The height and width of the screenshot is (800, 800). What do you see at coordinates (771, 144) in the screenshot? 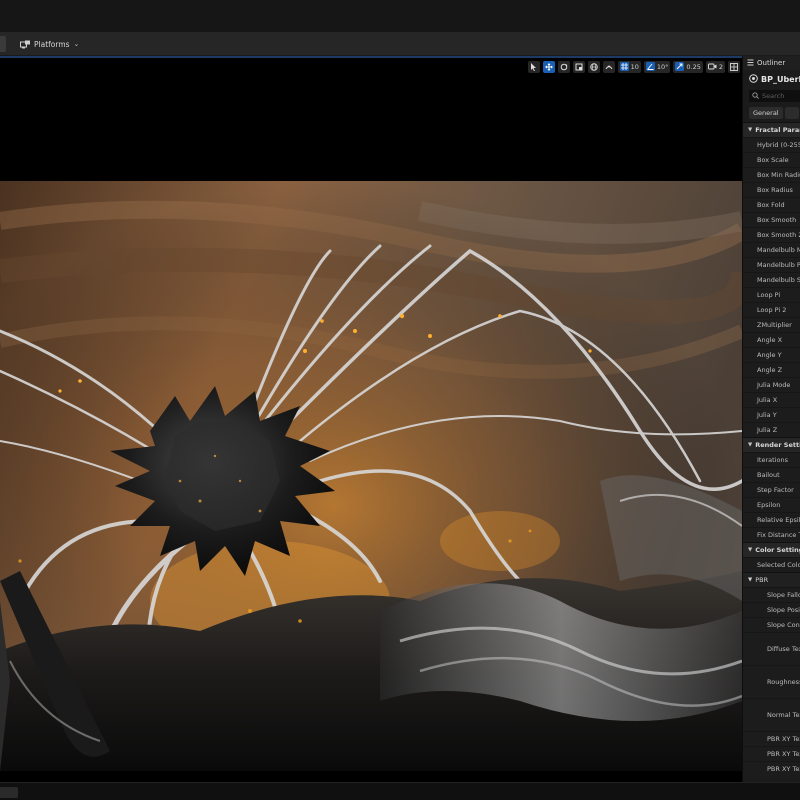
I see `property-row: Hybrid (0-255)` at bounding box center [771, 144].